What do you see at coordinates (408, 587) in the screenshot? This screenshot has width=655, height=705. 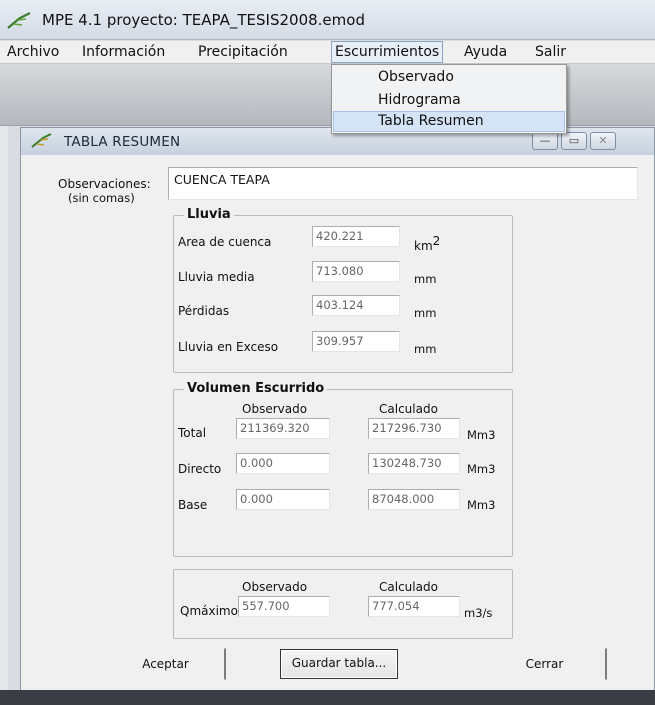 I see `qmax-col-calculado: Calculado` at bounding box center [408, 587].